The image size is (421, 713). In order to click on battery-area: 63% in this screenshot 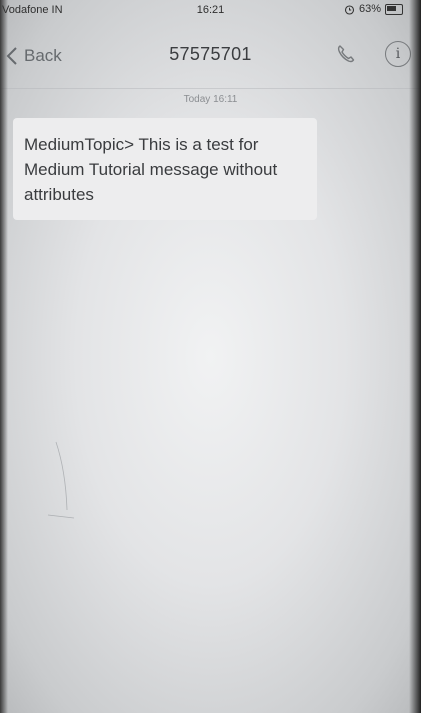, I will do `click(373, 9)`.